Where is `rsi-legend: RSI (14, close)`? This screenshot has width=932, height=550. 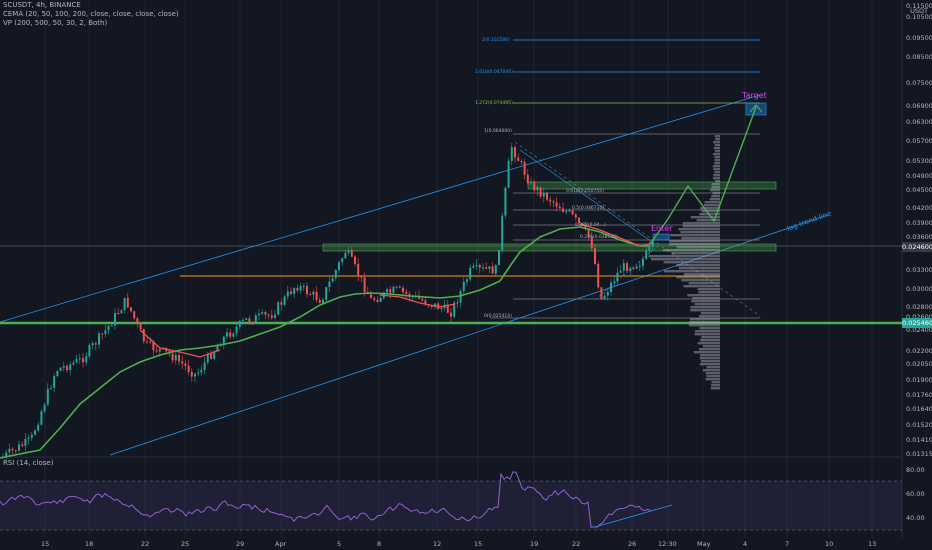
rsi-legend: RSI (14, close) is located at coordinates (28, 463).